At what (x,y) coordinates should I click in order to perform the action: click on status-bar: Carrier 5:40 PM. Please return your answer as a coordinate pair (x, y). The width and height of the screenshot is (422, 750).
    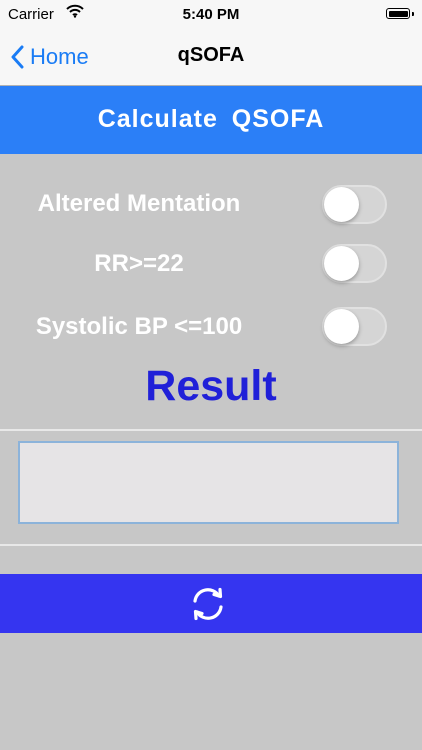
    Looking at the image, I should click on (211, 15).